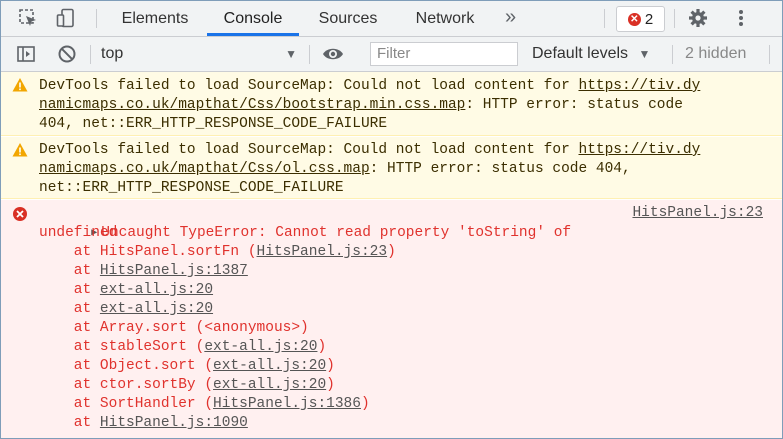 The image size is (783, 439). What do you see at coordinates (445, 18) in the screenshot?
I see `tab-network: Network` at bounding box center [445, 18].